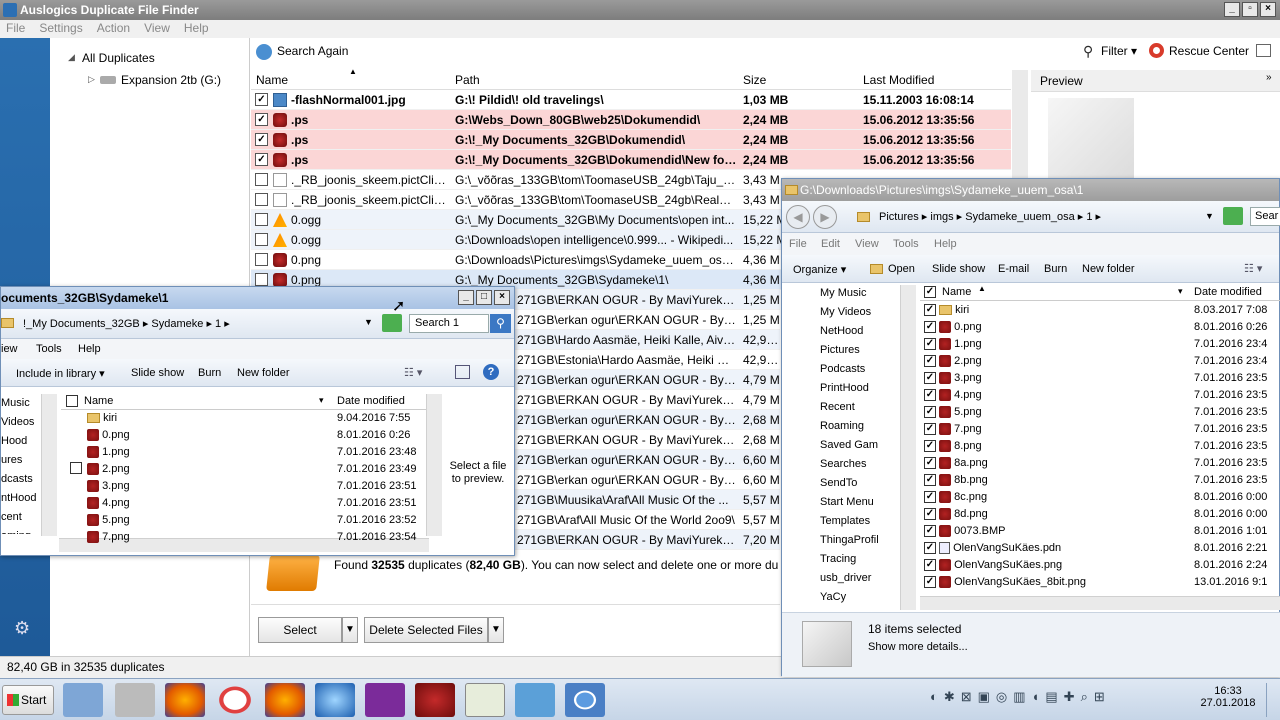 The width and height of the screenshot is (1280, 720). What do you see at coordinates (861, 502) in the screenshot?
I see `explorer2-nav-item: Start Menu` at bounding box center [861, 502].